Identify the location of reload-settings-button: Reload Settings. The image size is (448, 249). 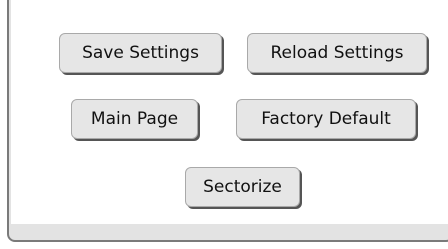
(337, 53).